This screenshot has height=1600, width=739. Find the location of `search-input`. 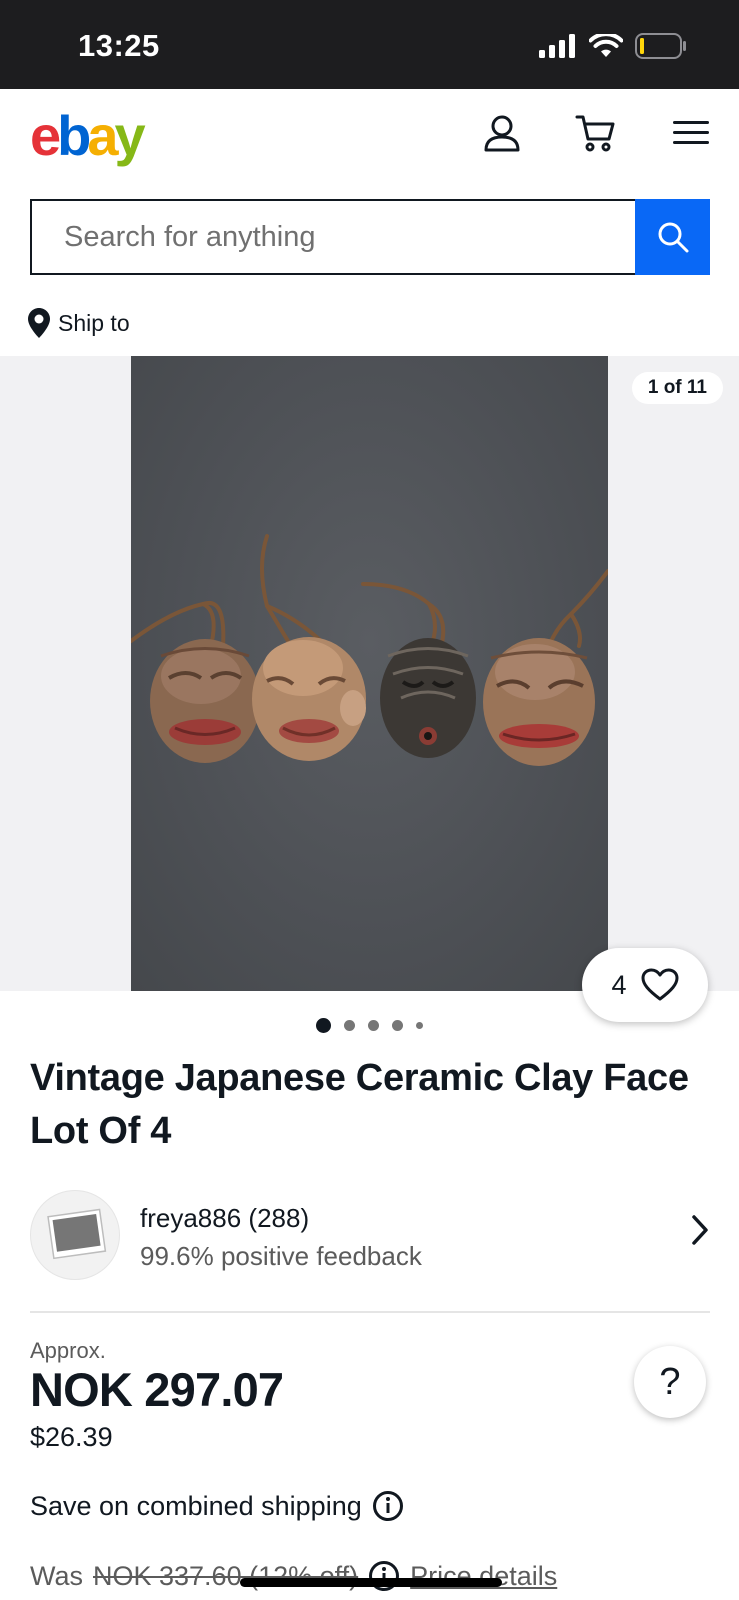

search-input is located at coordinates (333, 237).